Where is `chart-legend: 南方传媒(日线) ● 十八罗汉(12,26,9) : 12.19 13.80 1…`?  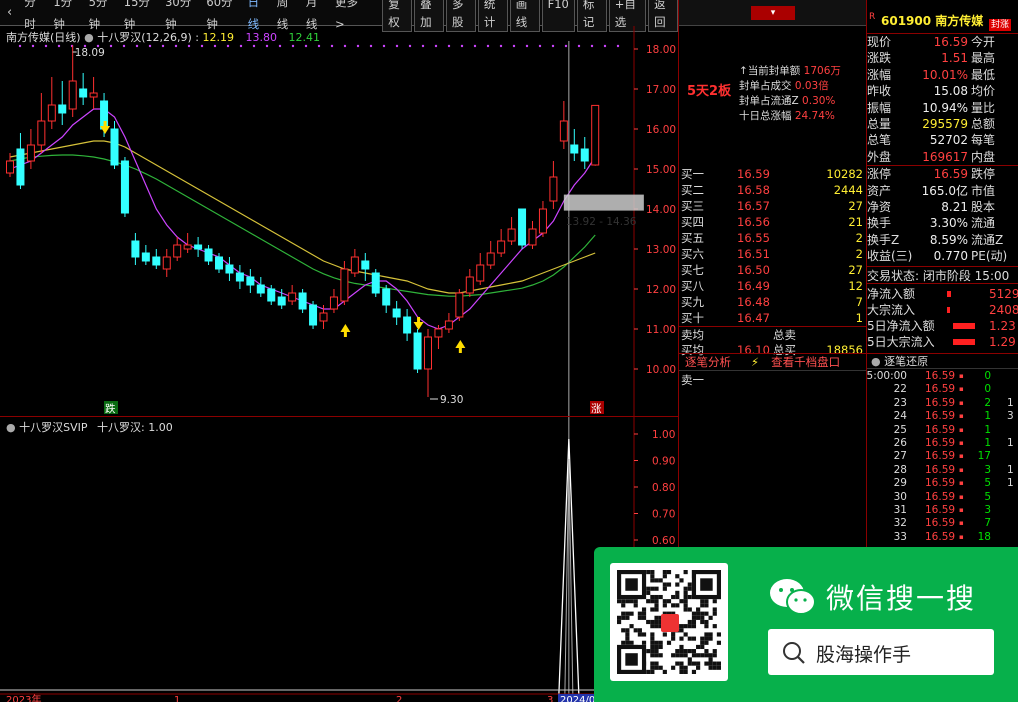
chart-legend: 南方传媒(日线) ● 十八罗汉(12,26,9) : 12.19 13.80 1… is located at coordinates (163, 37).